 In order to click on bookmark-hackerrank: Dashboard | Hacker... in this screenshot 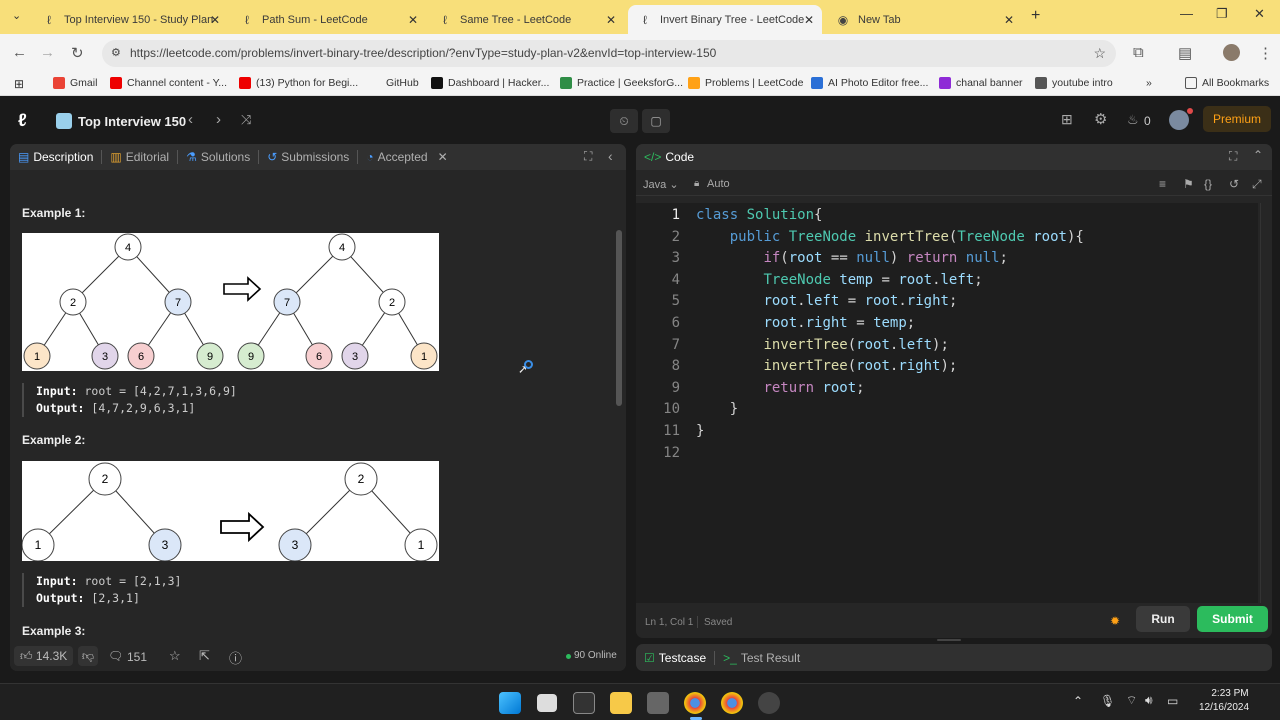, I will do `click(490, 83)`.